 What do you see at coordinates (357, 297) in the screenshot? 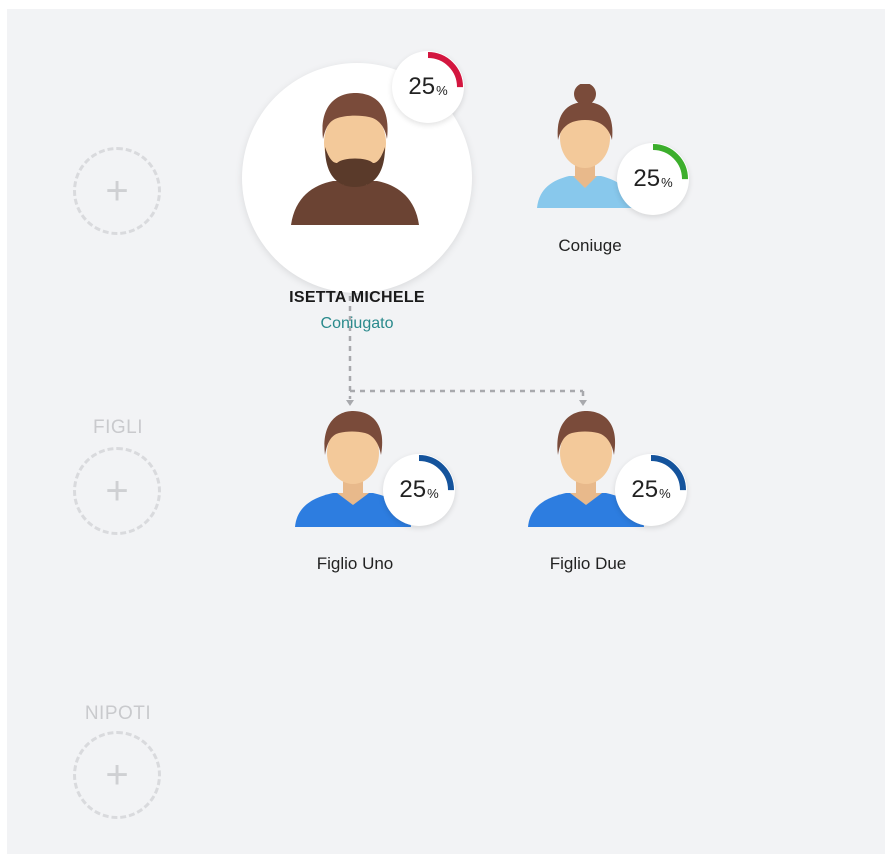
I see `main-person-name: ISETTA MICHELE` at bounding box center [357, 297].